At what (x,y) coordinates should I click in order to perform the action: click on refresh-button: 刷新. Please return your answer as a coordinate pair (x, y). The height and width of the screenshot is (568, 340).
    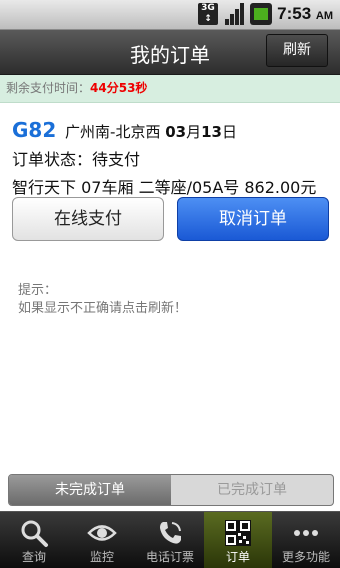
    Looking at the image, I should click on (297, 50).